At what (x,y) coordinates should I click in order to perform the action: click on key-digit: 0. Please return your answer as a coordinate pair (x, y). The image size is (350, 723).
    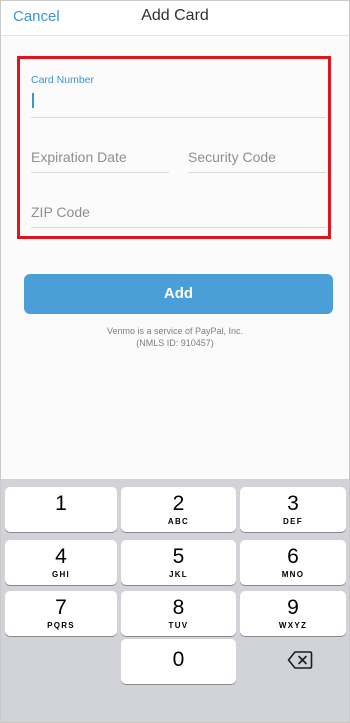
    Looking at the image, I should click on (178, 659).